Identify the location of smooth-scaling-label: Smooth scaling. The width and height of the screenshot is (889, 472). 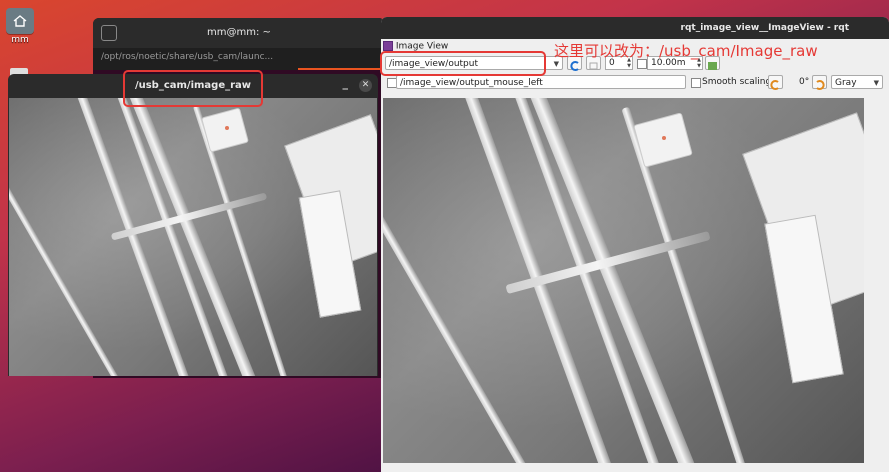
(737, 82).